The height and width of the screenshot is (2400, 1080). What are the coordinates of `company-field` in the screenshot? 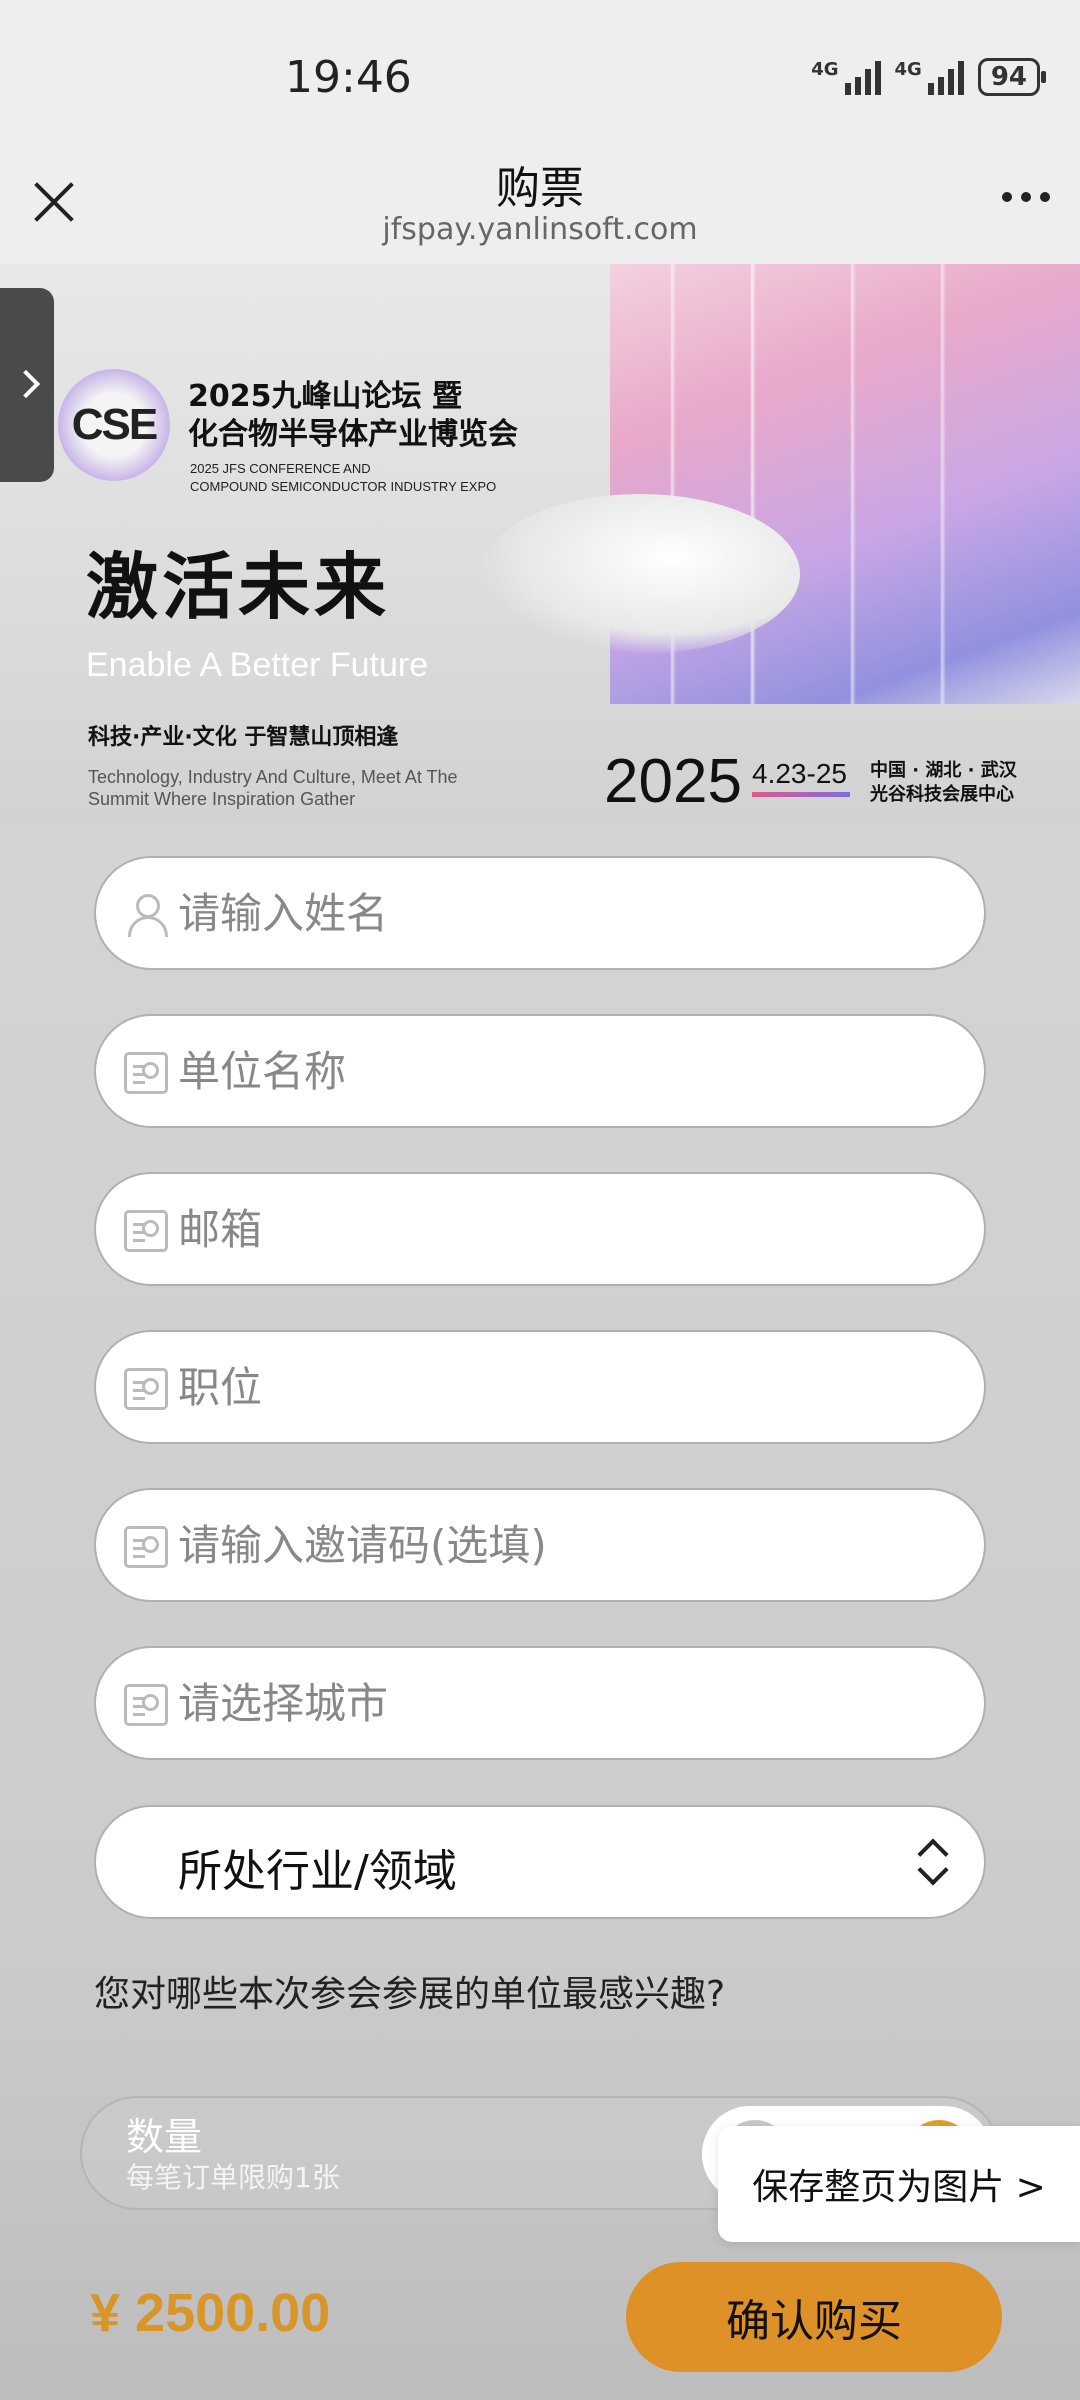 It's located at (540, 1071).